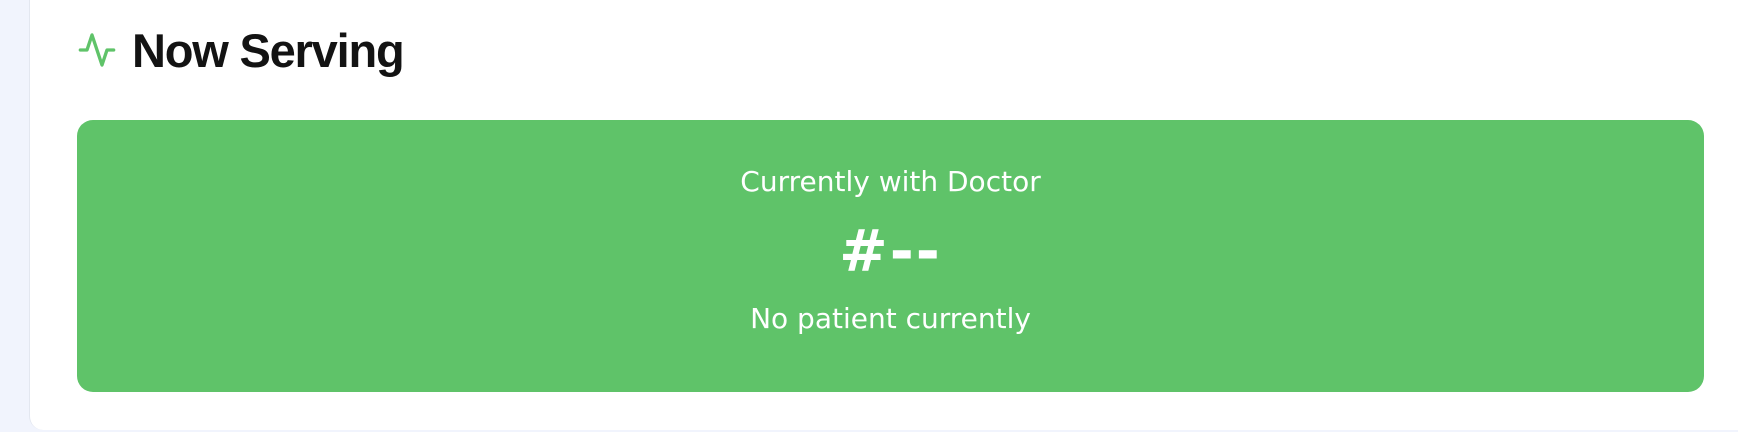 The image size is (1738, 432). Describe the element at coordinates (97, 50) in the screenshot. I see `activity-pulse-icon` at that location.